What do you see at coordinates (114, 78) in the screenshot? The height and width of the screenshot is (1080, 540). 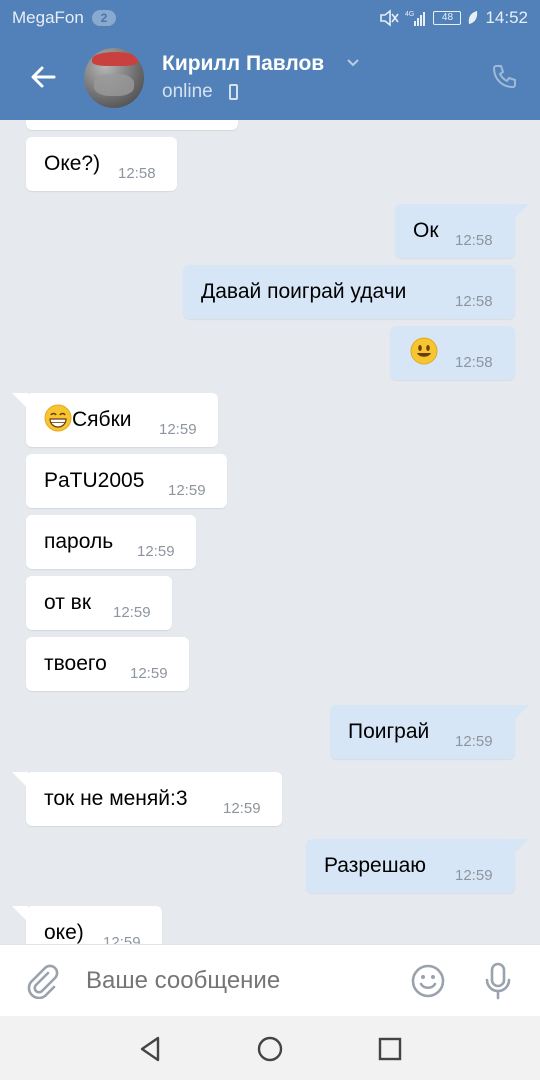 I see `avatar` at bounding box center [114, 78].